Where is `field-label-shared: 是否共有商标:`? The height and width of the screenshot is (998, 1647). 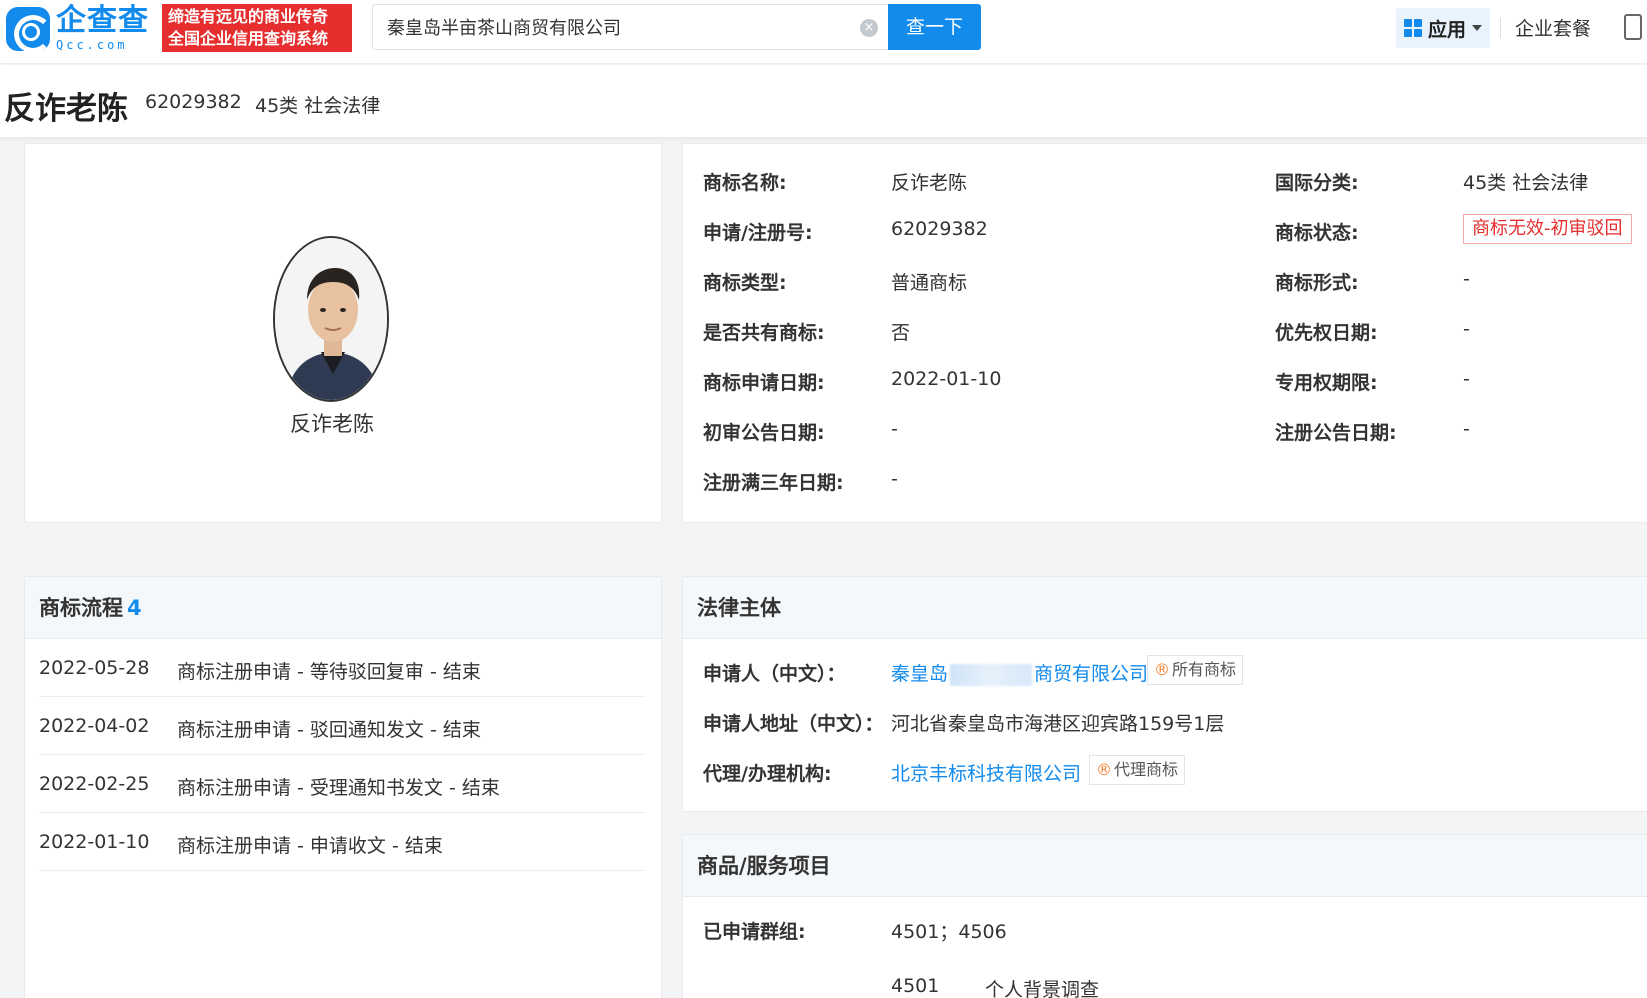
field-label-shared: 是否共有商标: is located at coordinates (764, 333).